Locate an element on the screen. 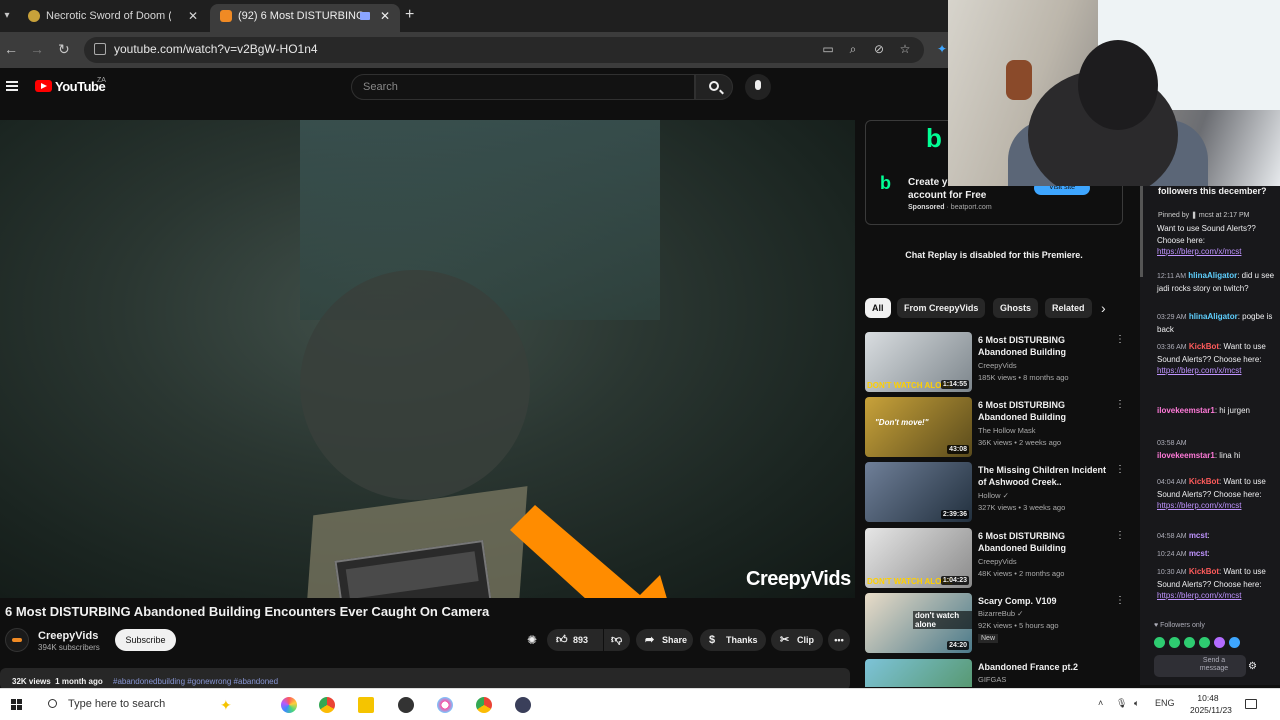 The image size is (1280, 720). thanks-button: $ Thanks is located at coordinates (733, 640).